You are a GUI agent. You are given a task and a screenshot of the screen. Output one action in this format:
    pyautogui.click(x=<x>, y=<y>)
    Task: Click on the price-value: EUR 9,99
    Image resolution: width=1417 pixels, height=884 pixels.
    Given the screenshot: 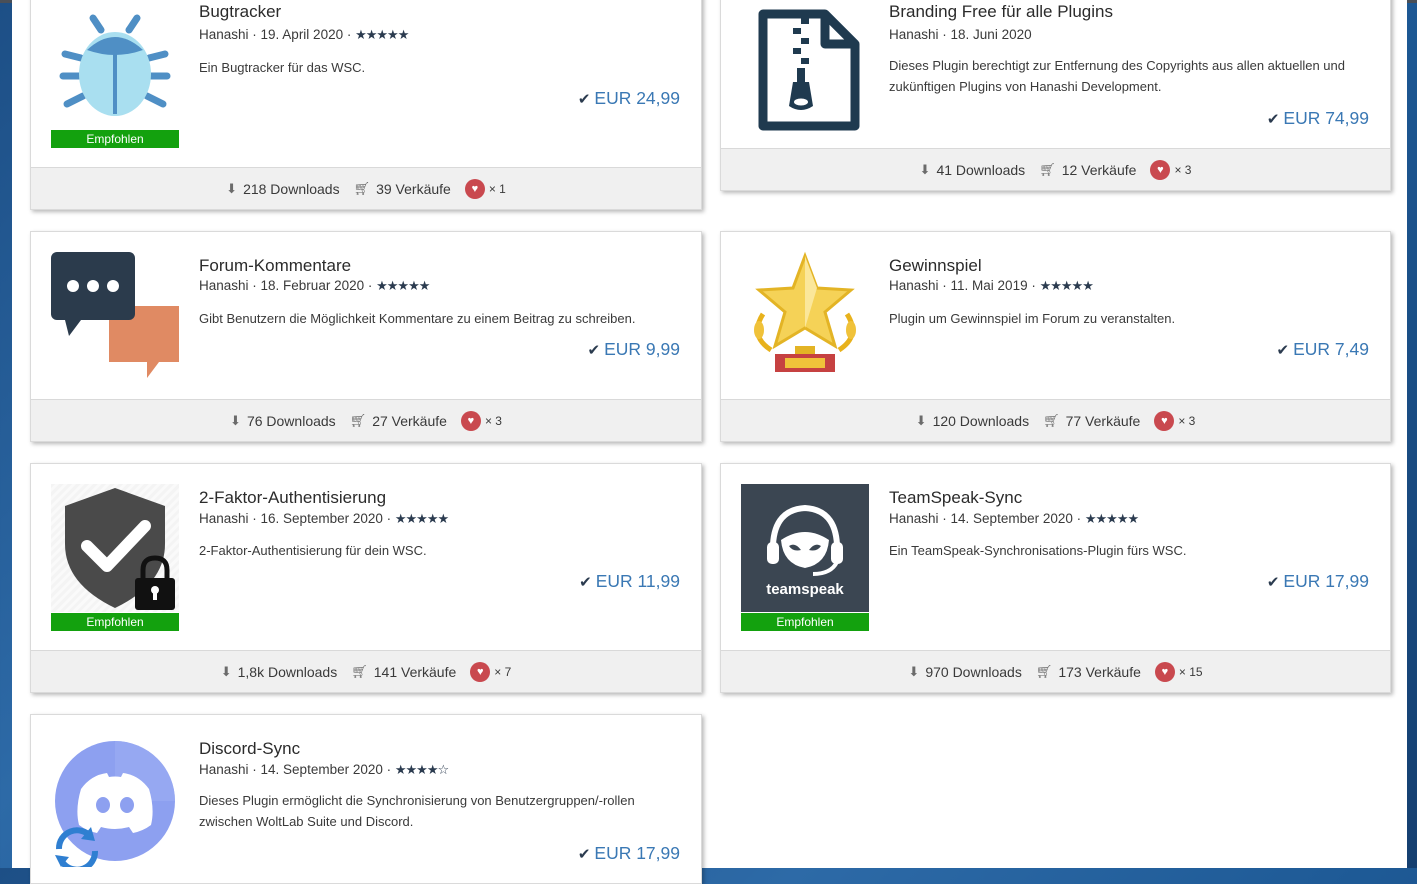 What is the action you would take?
    pyautogui.click(x=642, y=349)
    